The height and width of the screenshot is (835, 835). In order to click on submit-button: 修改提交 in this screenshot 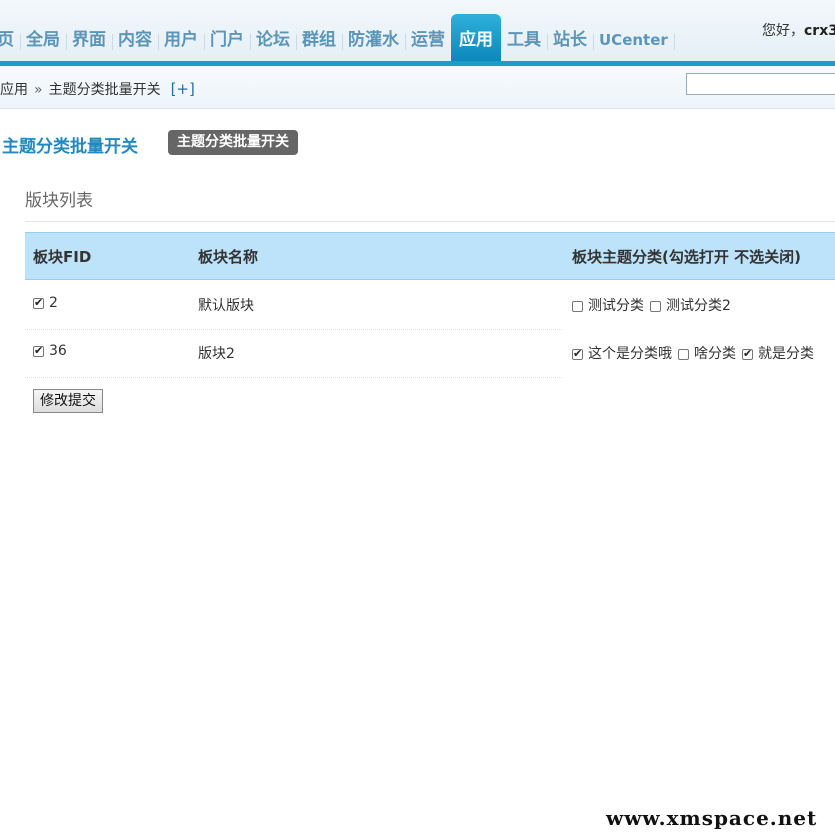, I will do `click(68, 401)`.